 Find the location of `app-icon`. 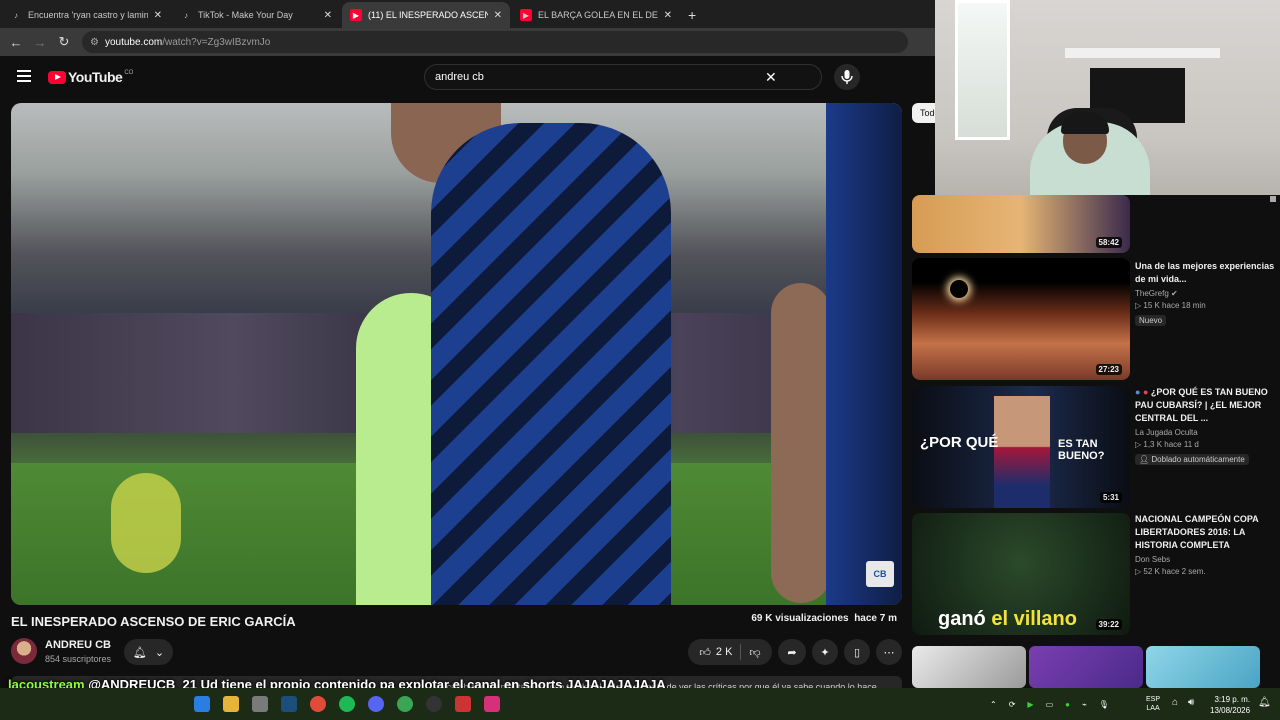

app-icon is located at coordinates (463, 704).